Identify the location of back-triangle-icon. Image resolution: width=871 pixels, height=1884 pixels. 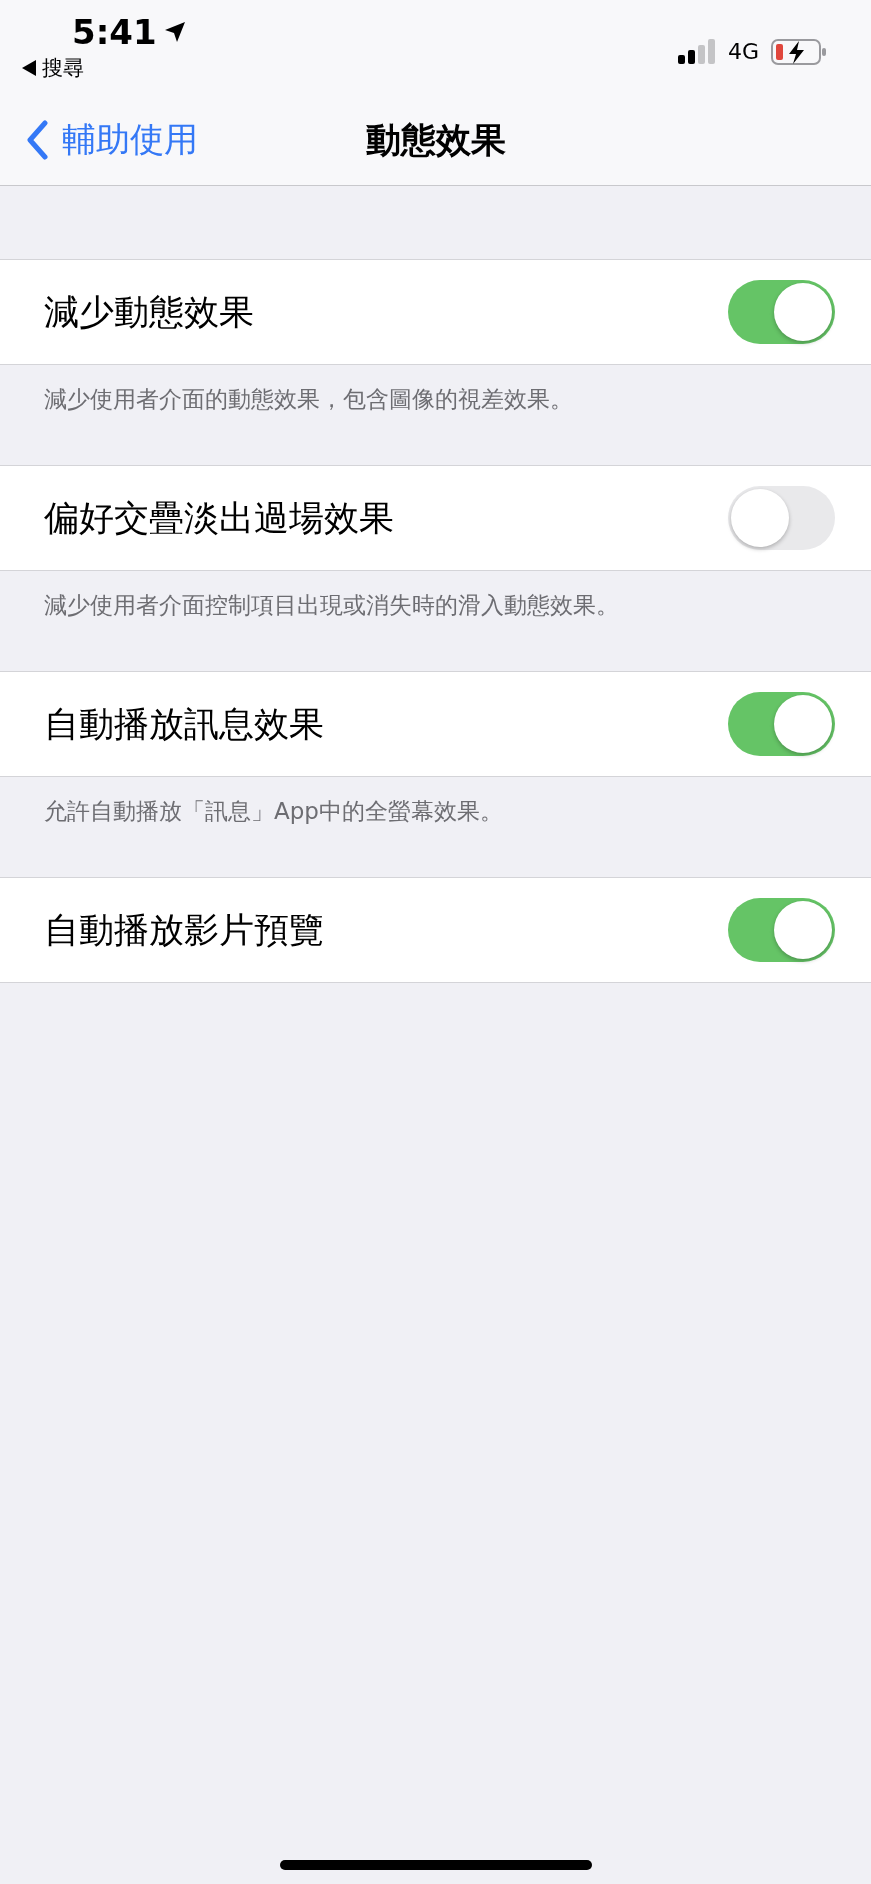
(29, 68).